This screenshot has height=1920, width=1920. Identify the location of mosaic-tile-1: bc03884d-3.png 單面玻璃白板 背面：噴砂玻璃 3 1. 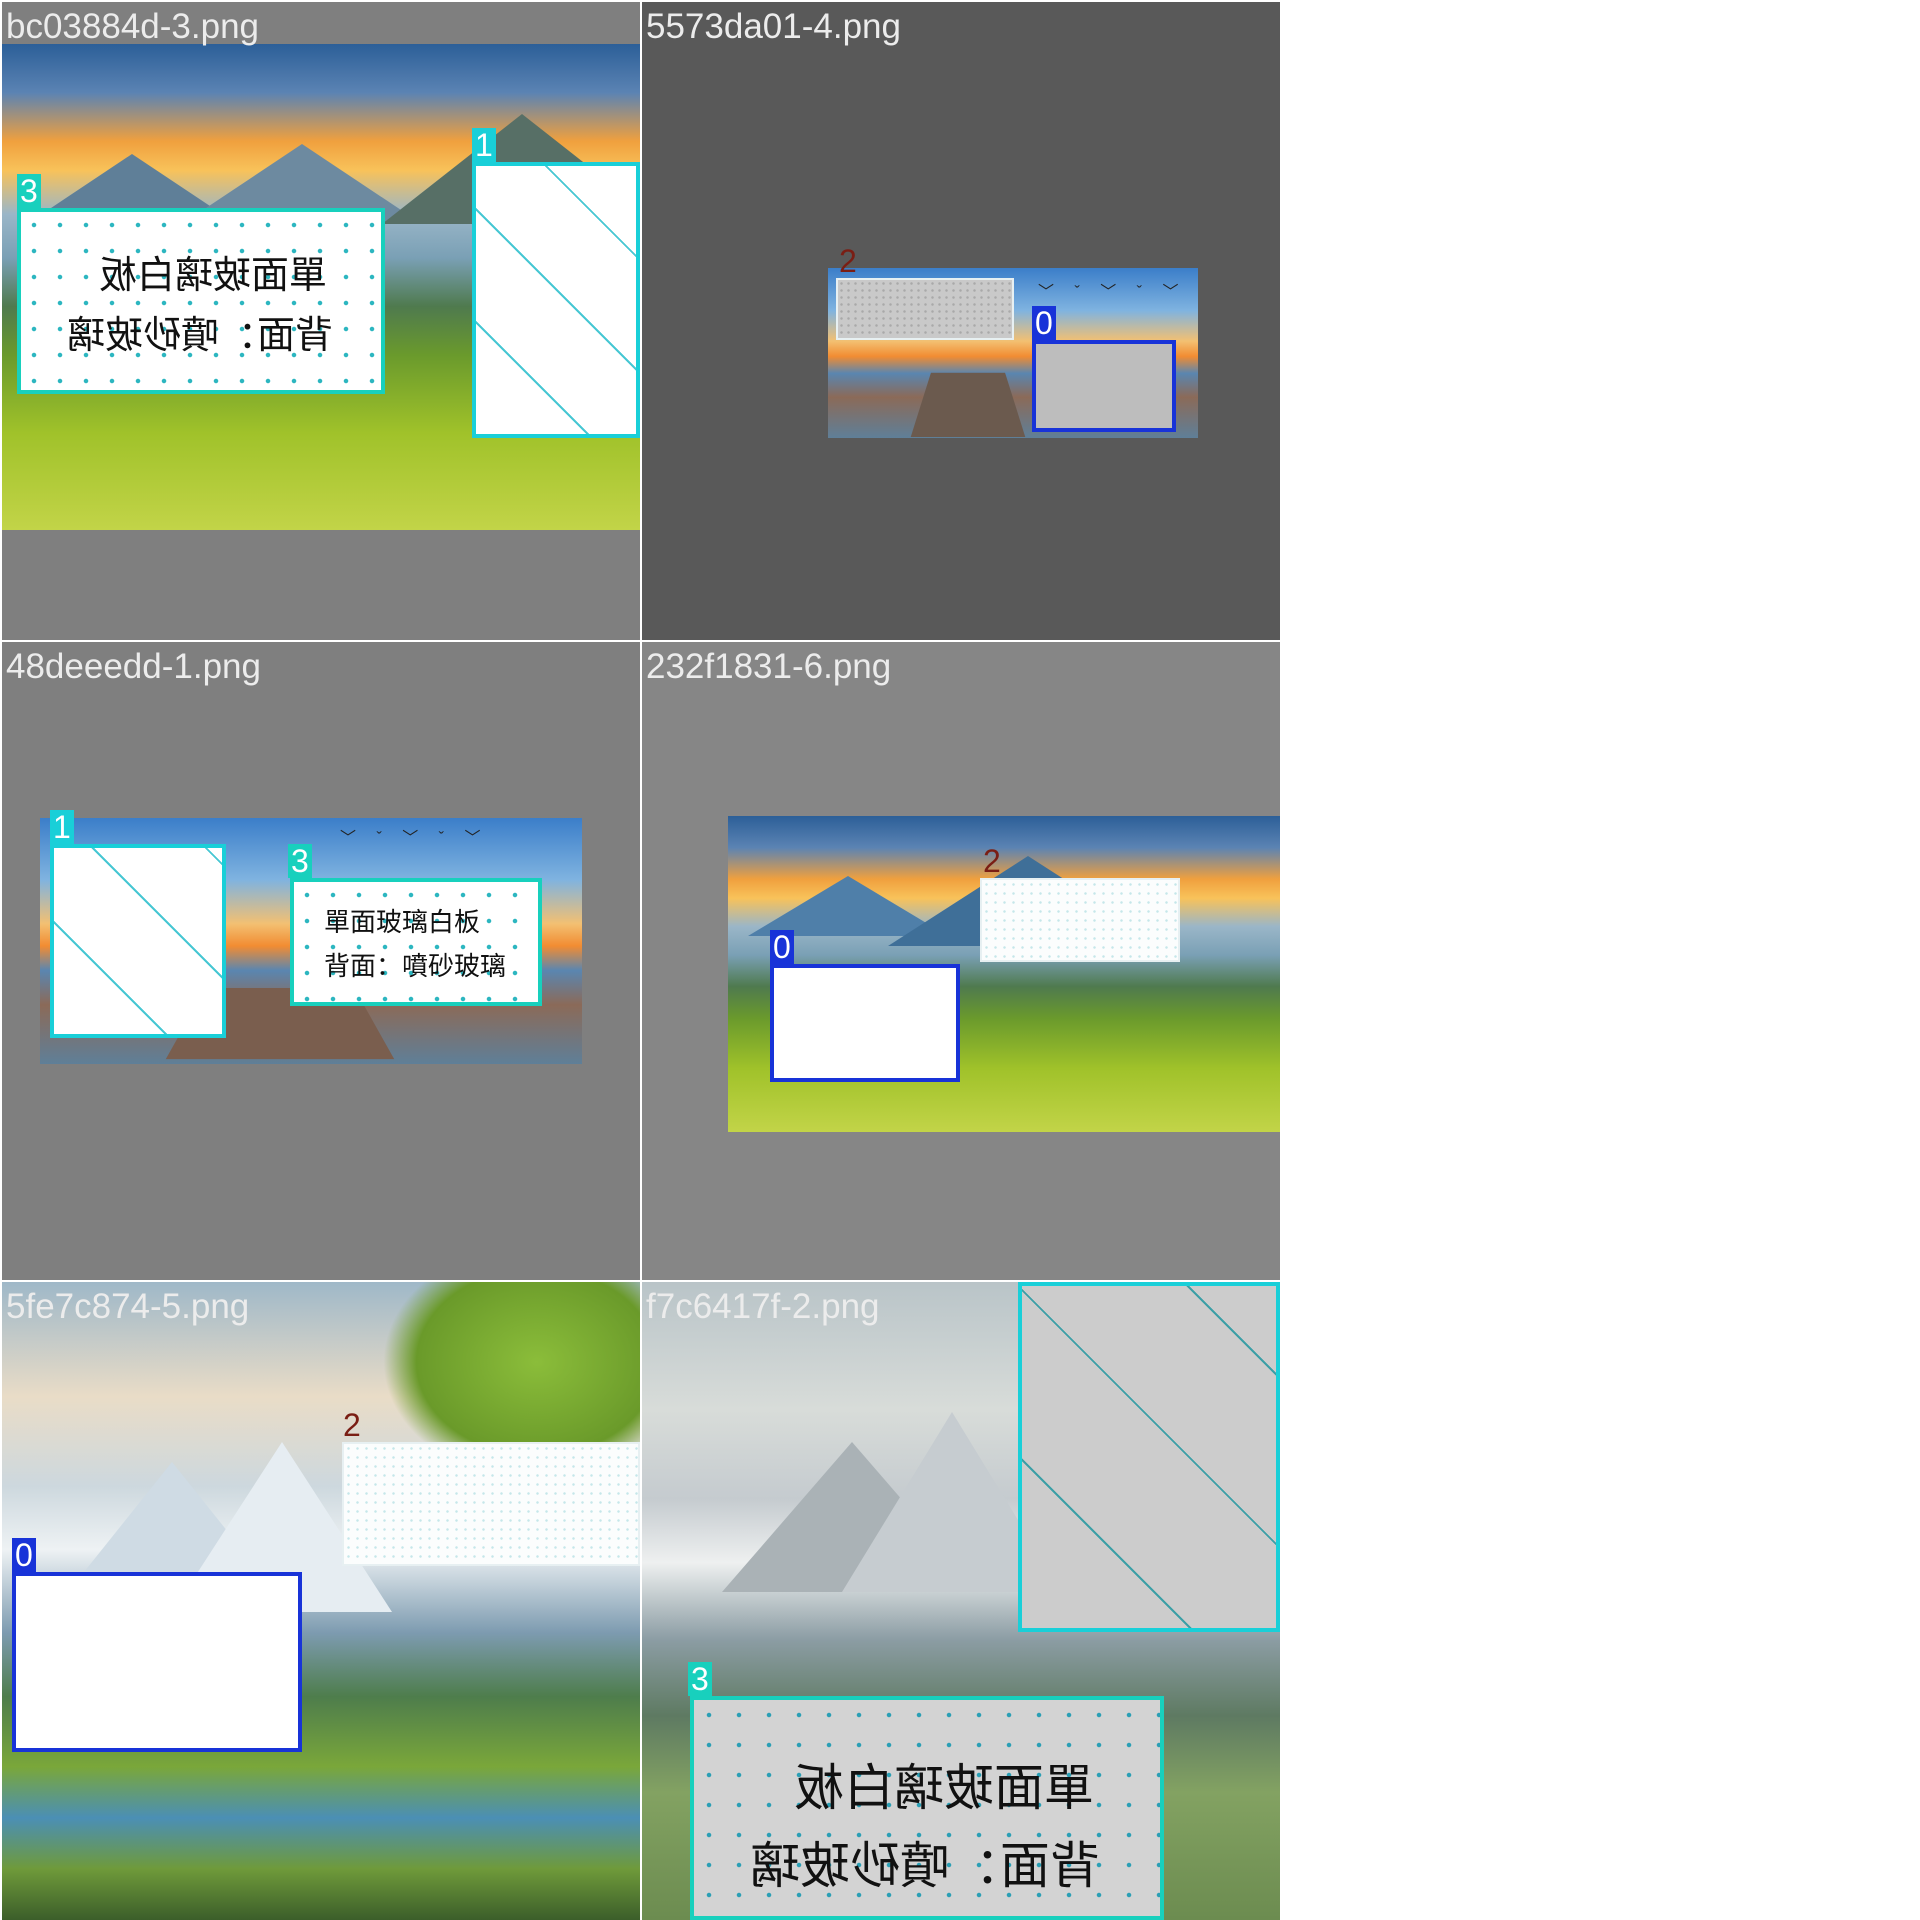
(321, 321).